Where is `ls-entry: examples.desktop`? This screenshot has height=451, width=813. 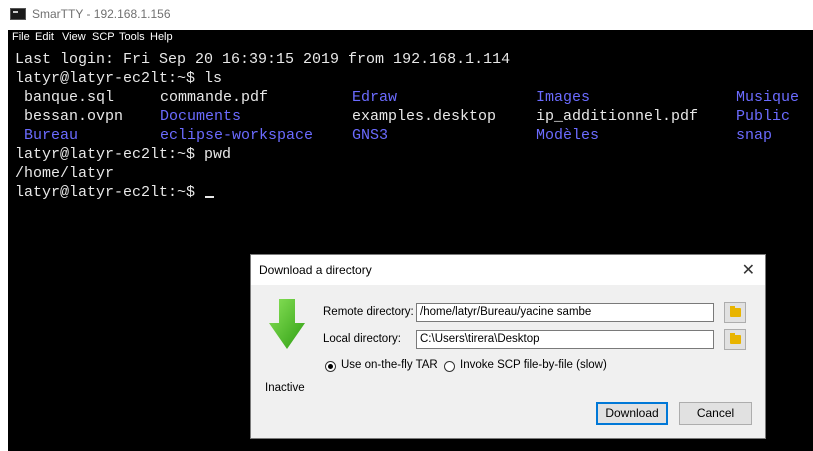 ls-entry: examples.desktop is located at coordinates (424, 116).